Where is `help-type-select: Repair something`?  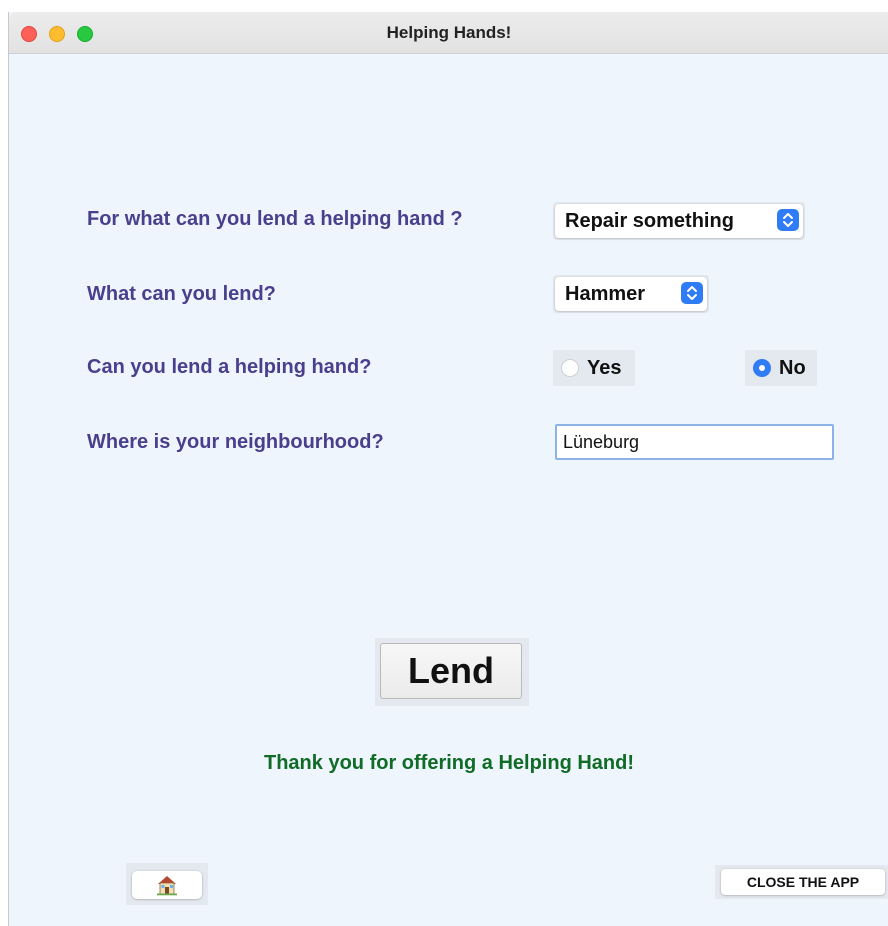 help-type-select: Repair something is located at coordinates (679, 221).